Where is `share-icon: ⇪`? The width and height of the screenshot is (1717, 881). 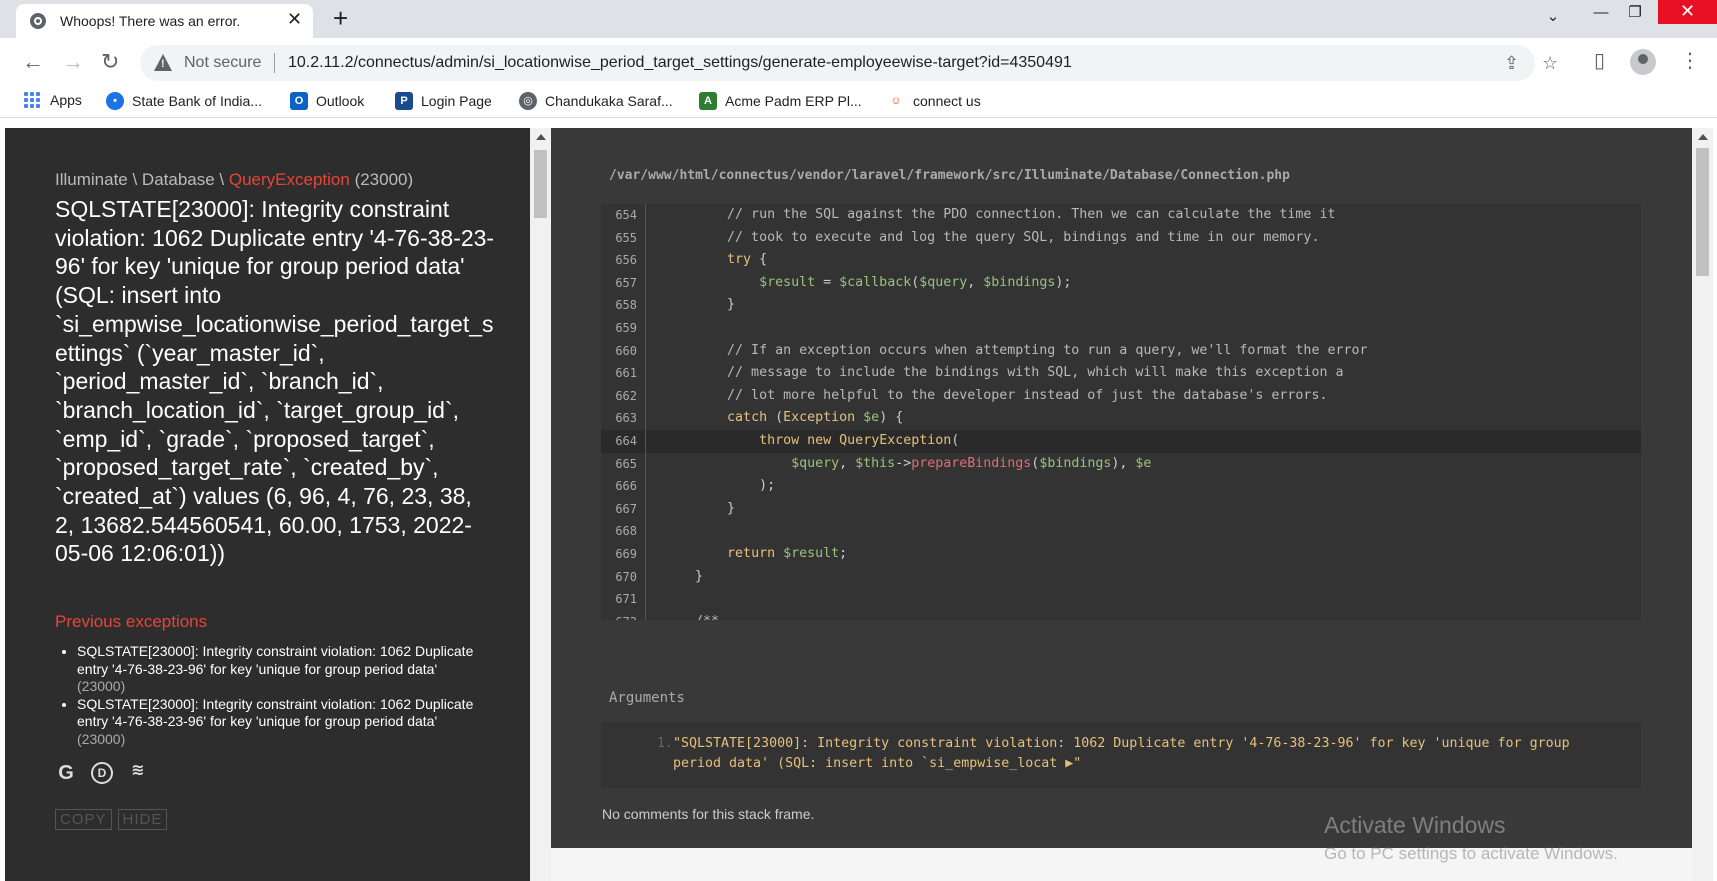 share-icon: ⇪ is located at coordinates (1511, 63).